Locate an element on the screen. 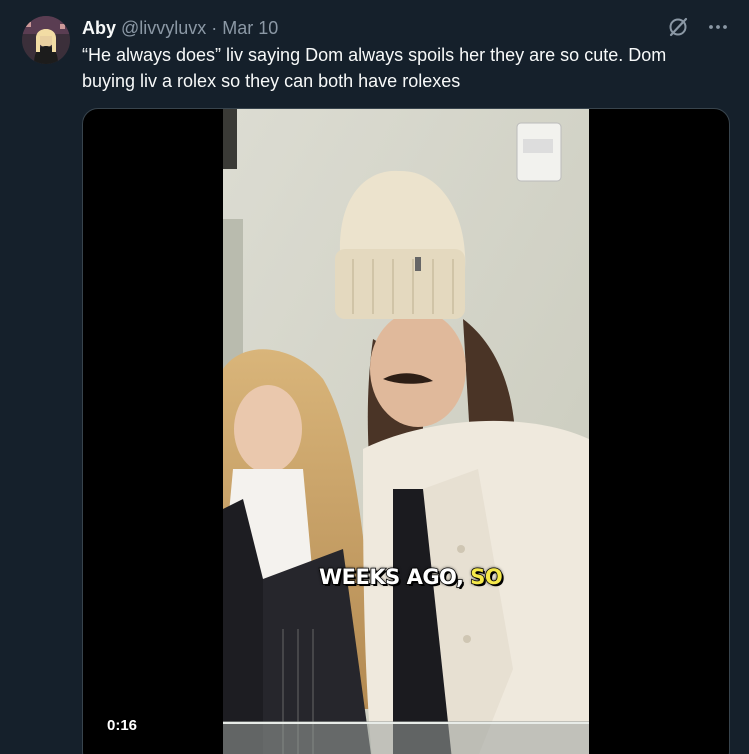 The image size is (749, 754). display-name: Aby is located at coordinates (99, 28).